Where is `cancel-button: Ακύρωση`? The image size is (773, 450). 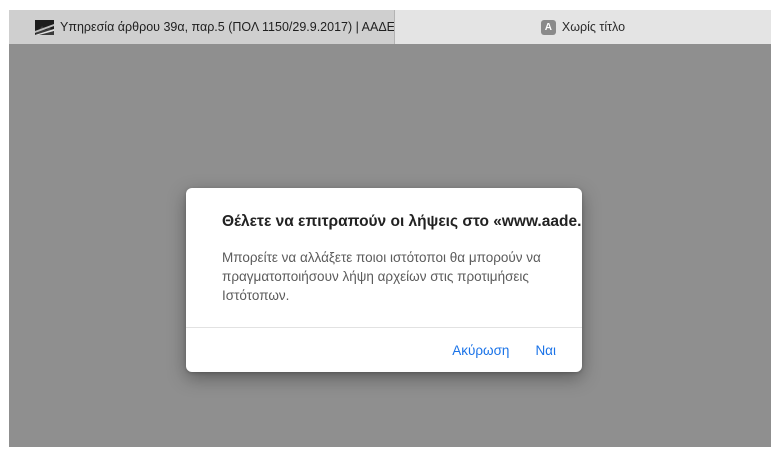 cancel-button: Ακύρωση is located at coordinates (480, 350).